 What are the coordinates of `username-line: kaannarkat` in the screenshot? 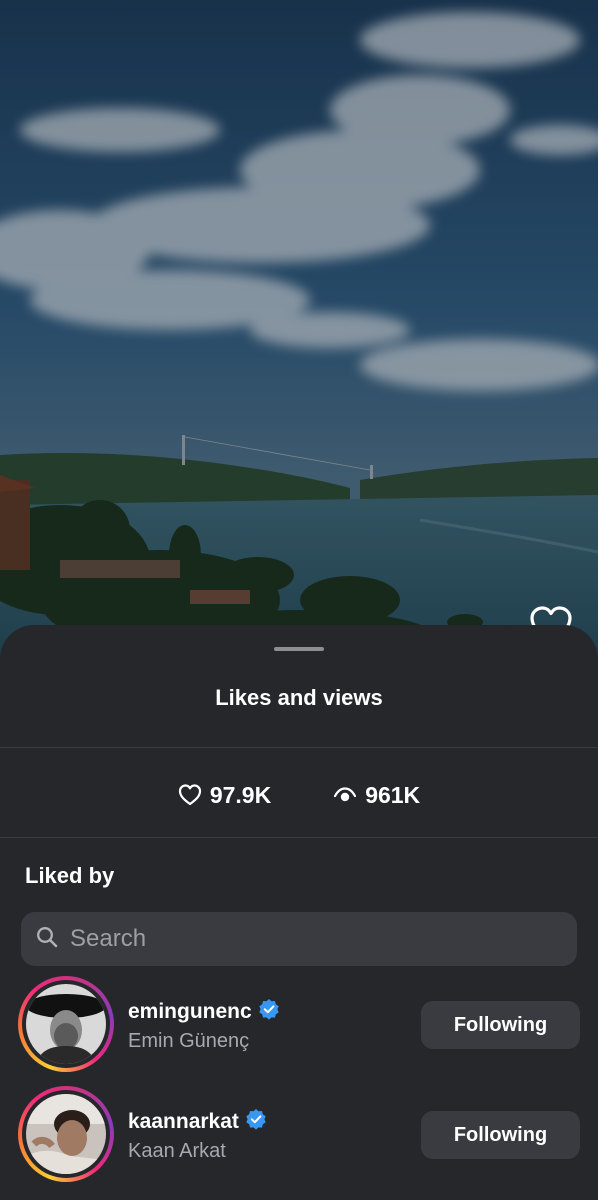 It's located at (197, 1122).